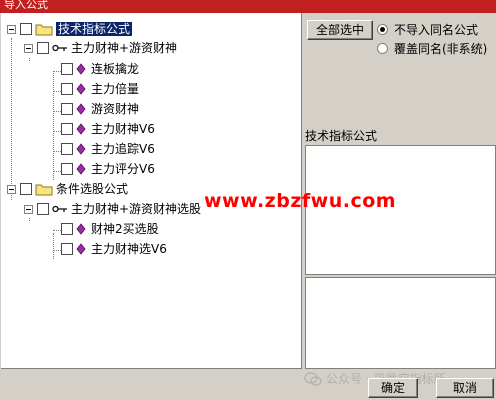  I want to click on tree-node-group: 主力财神+游资财神选股, so click(112, 209).